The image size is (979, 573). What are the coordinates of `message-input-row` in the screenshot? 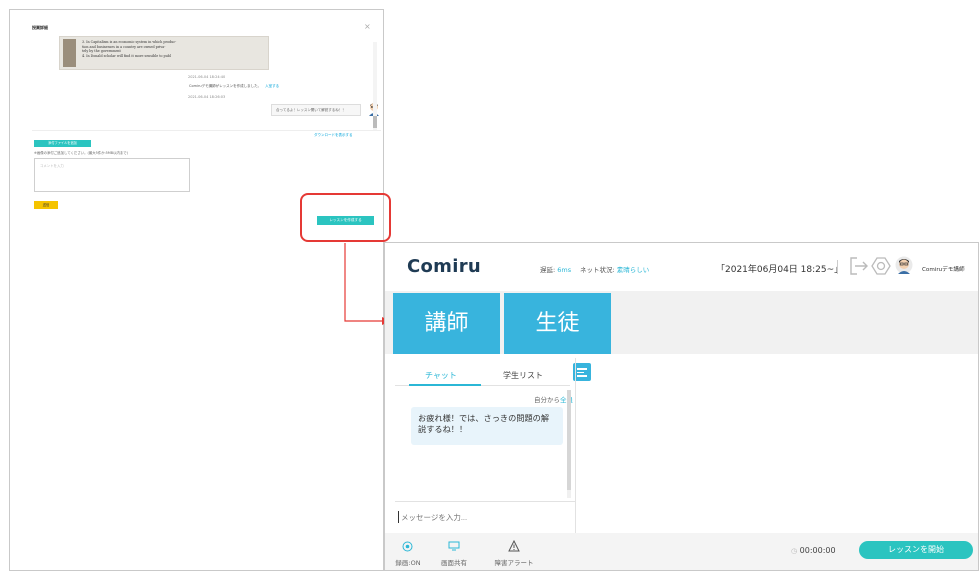 It's located at (485, 515).